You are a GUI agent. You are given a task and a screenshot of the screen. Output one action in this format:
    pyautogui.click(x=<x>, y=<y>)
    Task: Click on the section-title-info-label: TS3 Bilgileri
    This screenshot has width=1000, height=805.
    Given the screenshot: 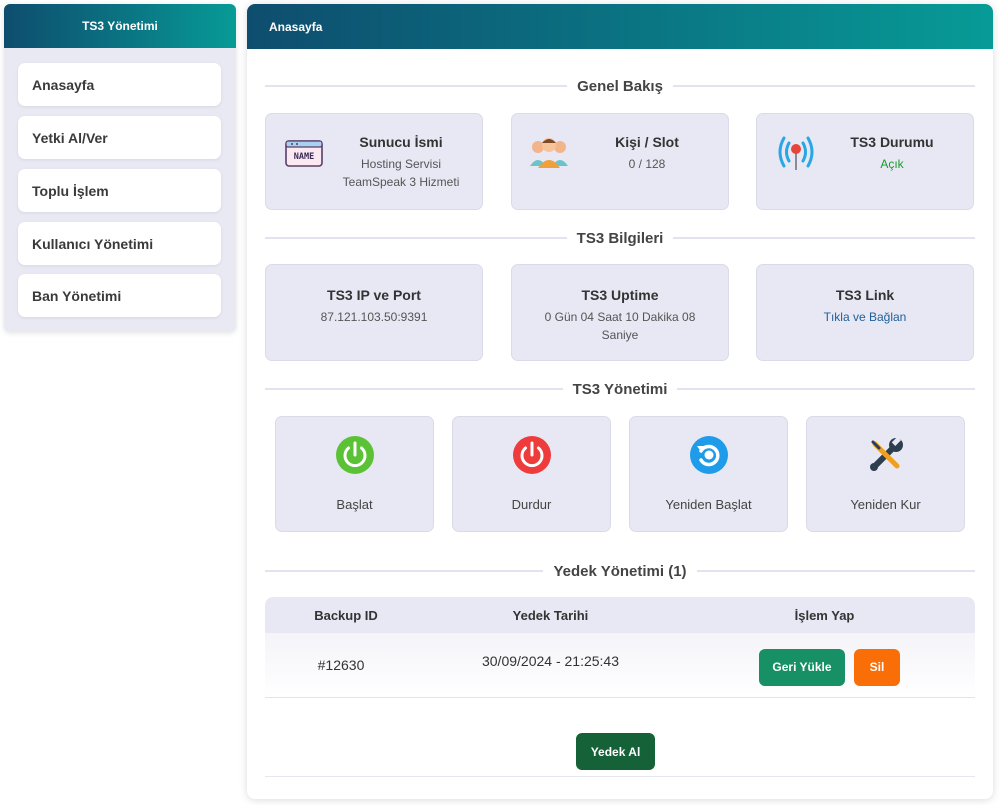 What is the action you would take?
    pyautogui.click(x=620, y=238)
    